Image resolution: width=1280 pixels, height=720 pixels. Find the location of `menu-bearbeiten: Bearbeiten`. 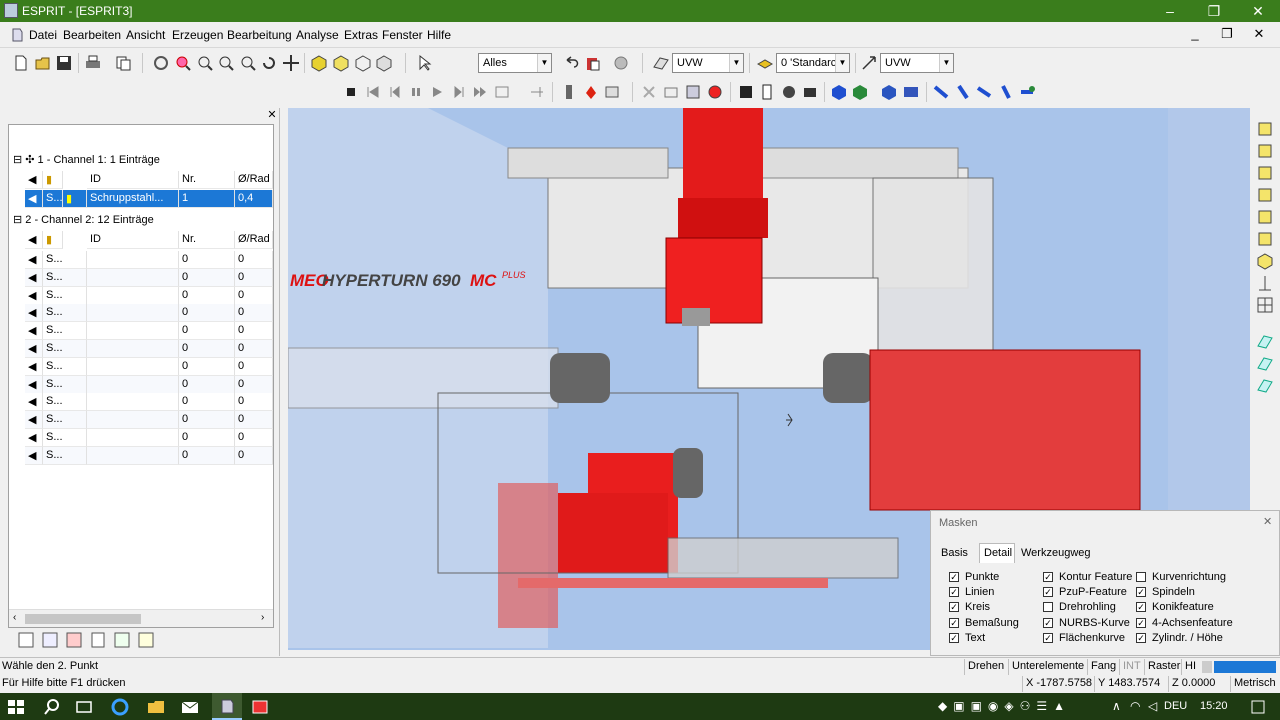

menu-bearbeiten: Bearbeiten is located at coordinates (92, 35).